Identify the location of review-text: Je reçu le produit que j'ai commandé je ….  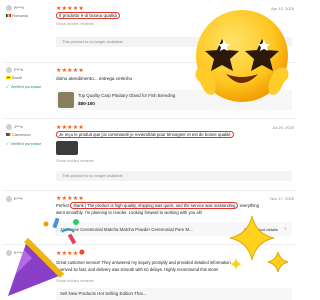
(145, 134).